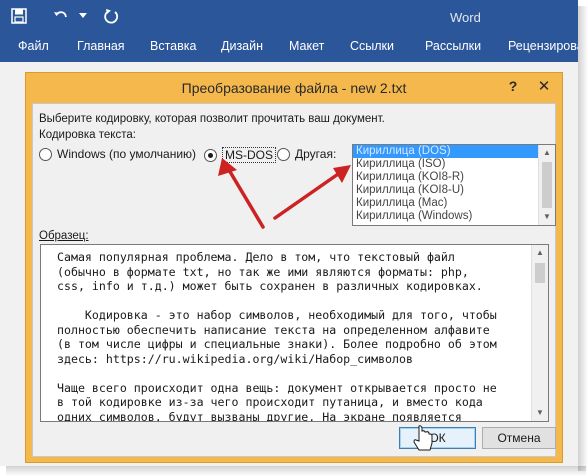 This screenshot has height=476, width=588. I want to click on tab-design: Дизайн, so click(242, 46).